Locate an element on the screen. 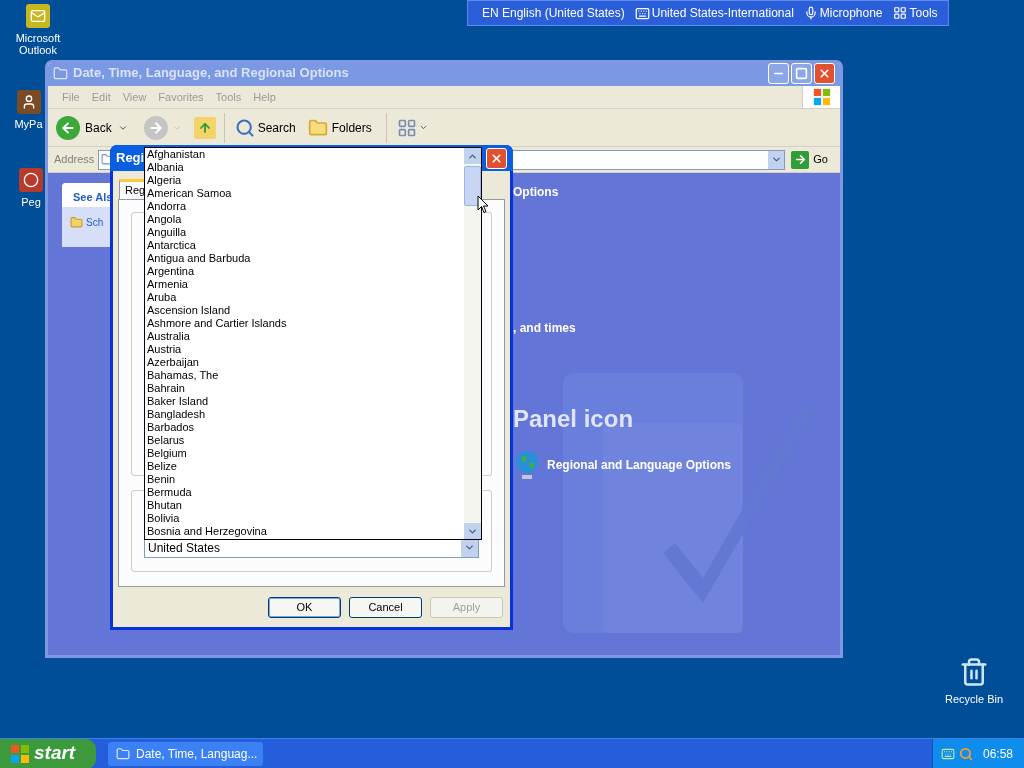  maximize-button is located at coordinates (801, 73).